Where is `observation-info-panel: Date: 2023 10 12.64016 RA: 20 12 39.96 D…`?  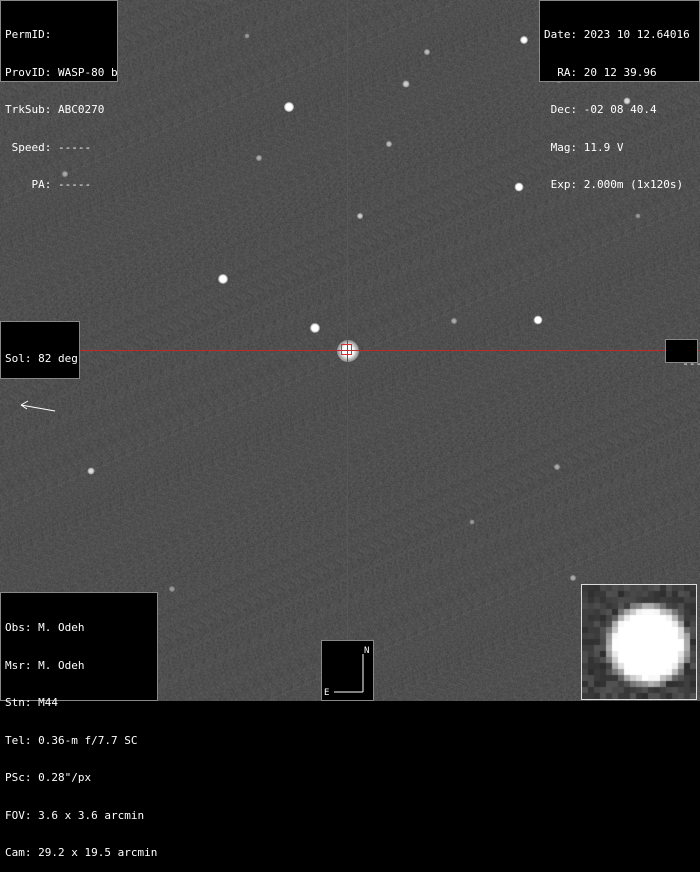 observation-info-panel: Date: 2023 10 12.64016 RA: 20 12 39.96 D… is located at coordinates (619, 95).